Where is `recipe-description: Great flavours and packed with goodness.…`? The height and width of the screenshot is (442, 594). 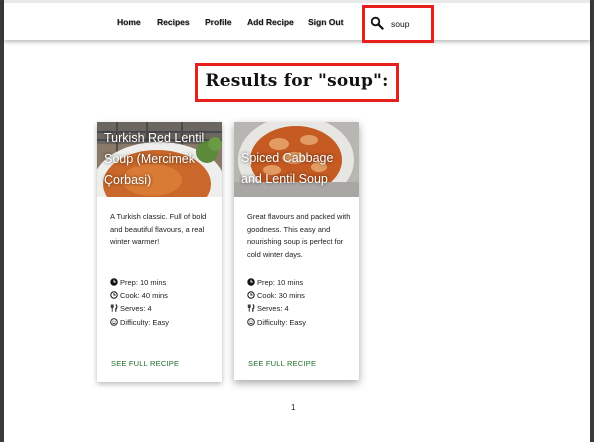 recipe-description: Great flavours and packed with goodness.… is located at coordinates (299, 235).